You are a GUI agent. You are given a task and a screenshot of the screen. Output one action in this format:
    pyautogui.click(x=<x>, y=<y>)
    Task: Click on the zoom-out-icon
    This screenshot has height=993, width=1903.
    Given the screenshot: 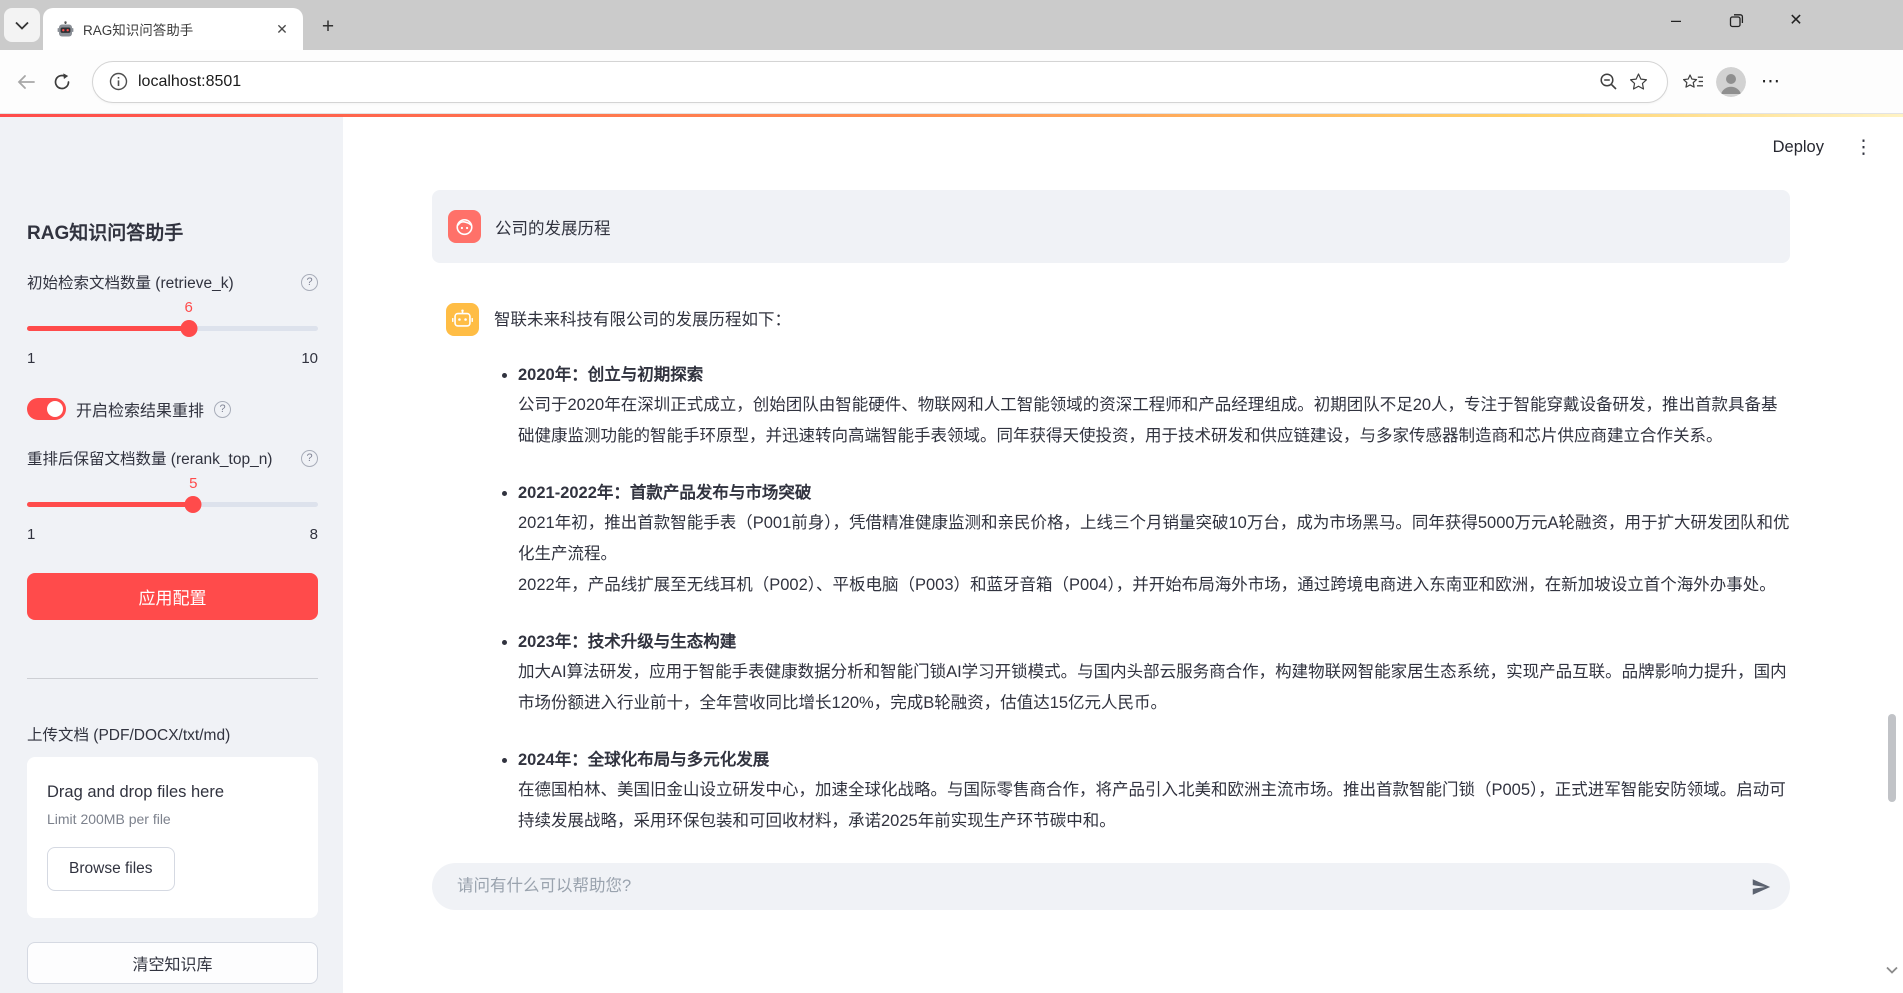 What is the action you would take?
    pyautogui.click(x=1608, y=81)
    